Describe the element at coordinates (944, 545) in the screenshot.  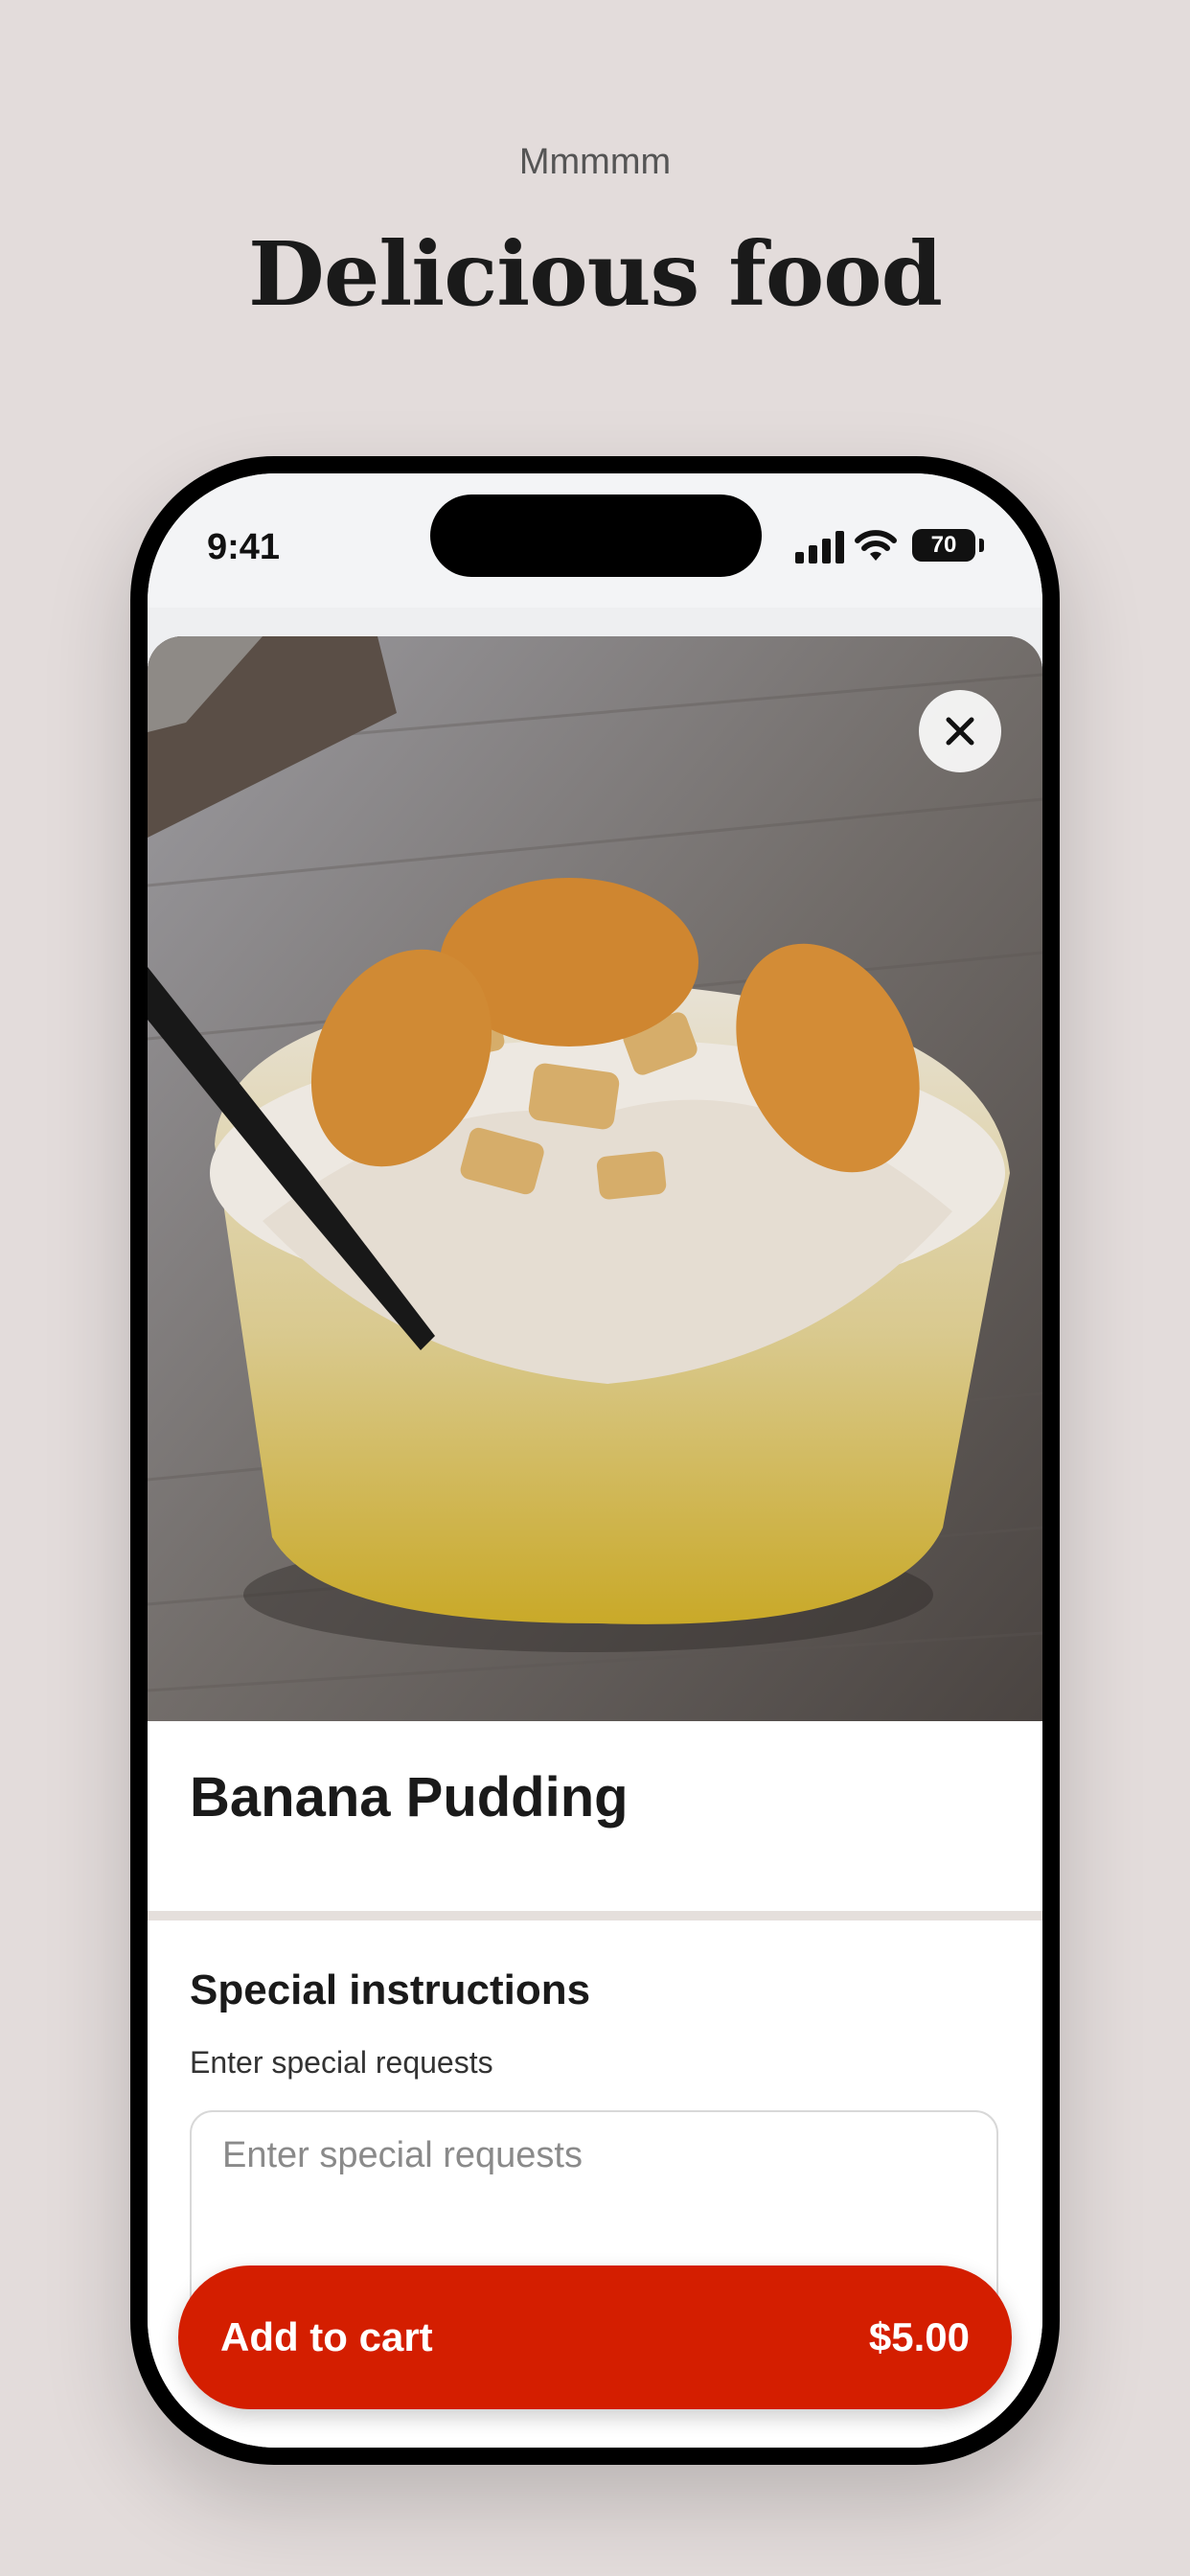
I see `battery-icon: 70` at that location.